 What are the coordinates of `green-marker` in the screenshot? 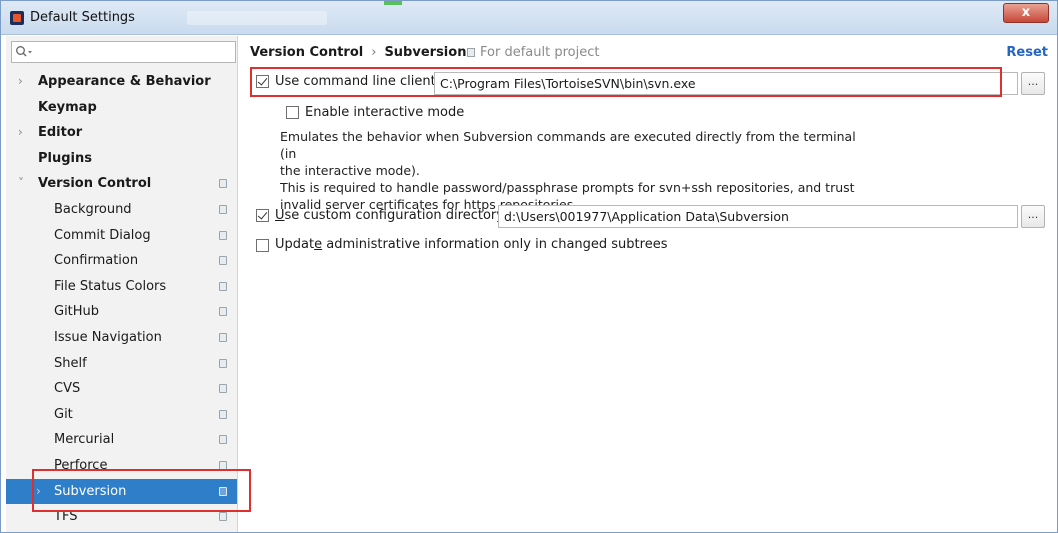 It's located at (393, 3).